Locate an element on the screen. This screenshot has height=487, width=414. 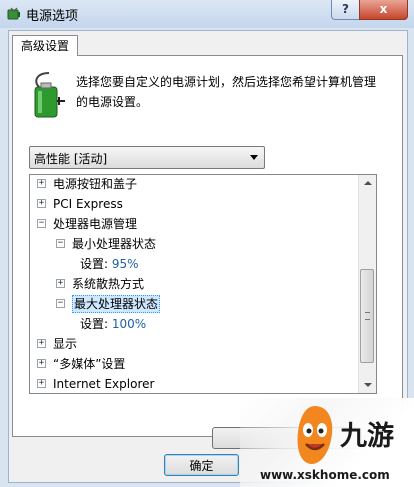
tree-item-label: PCI Express is located at coordinates (88, 204).